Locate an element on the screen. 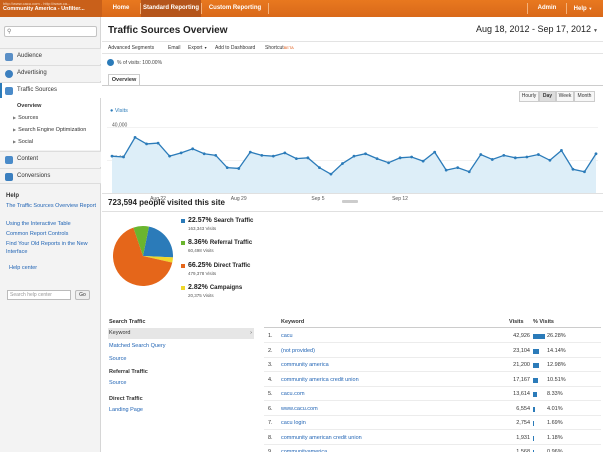  dim-landing-page: Landing Page is located at coordinates (181, 410).